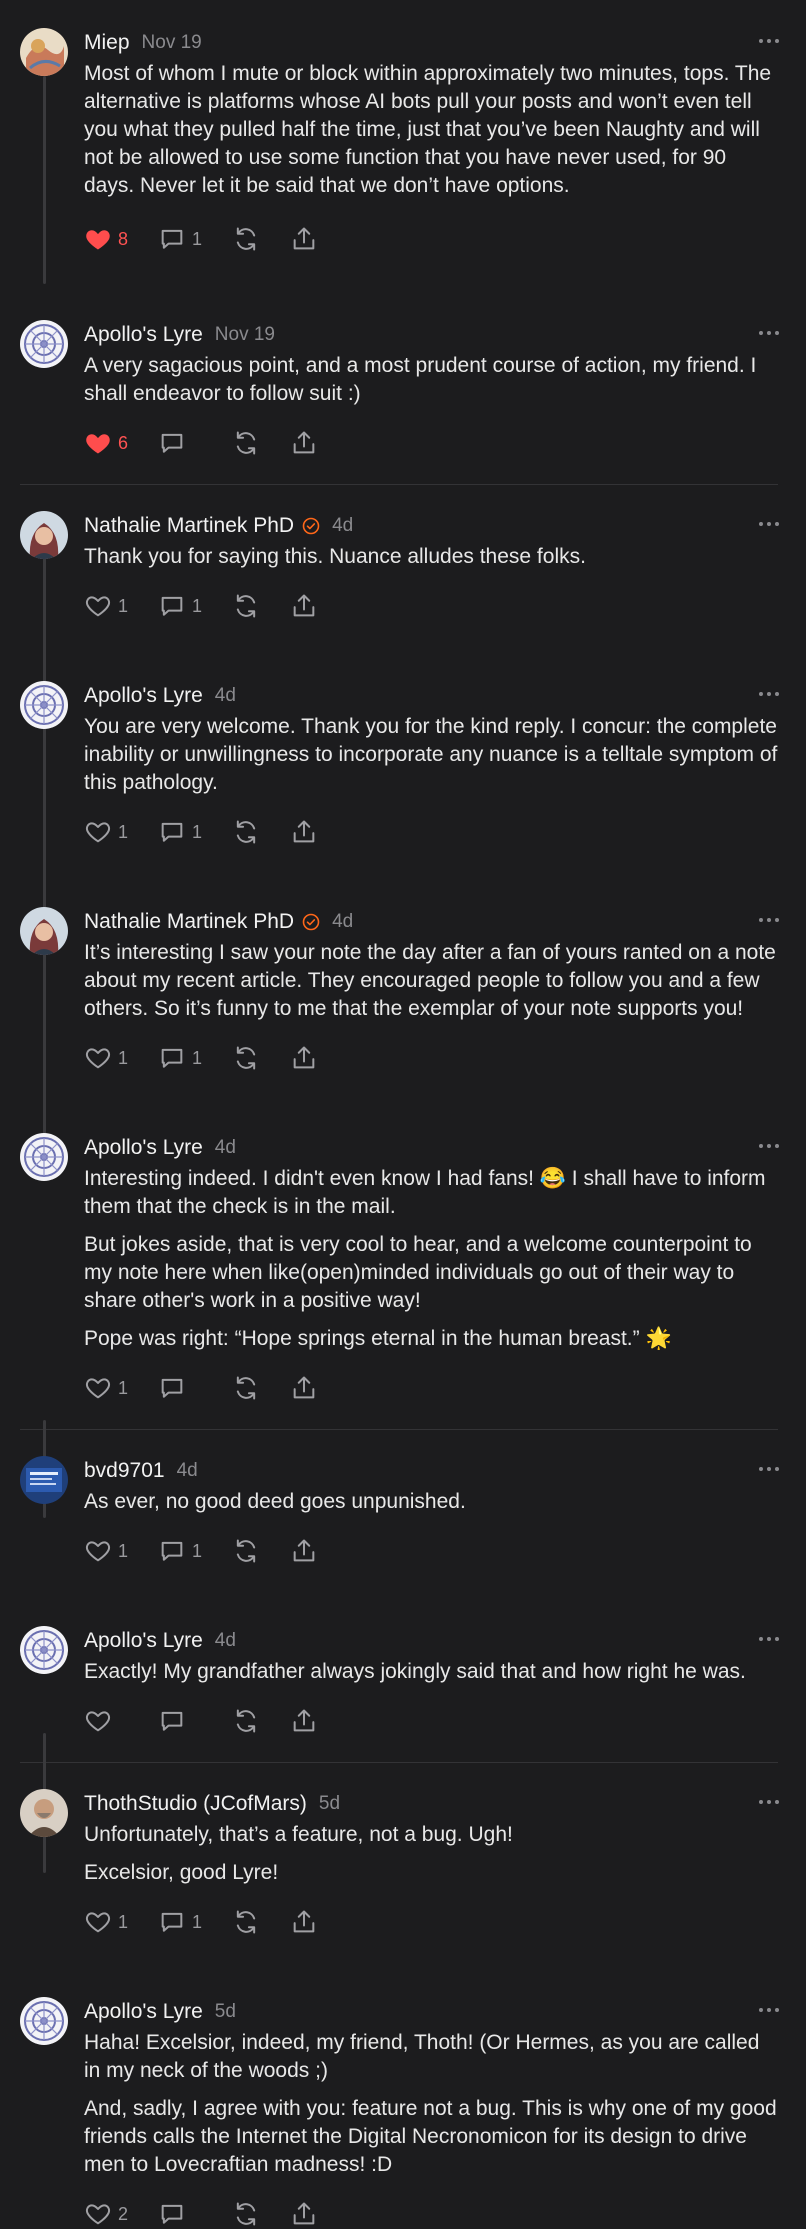 The image size is (806, 2229). Describe the element at coordinates (432, 2214) in the screenshot. I see `comment-actions: 2` at that location.